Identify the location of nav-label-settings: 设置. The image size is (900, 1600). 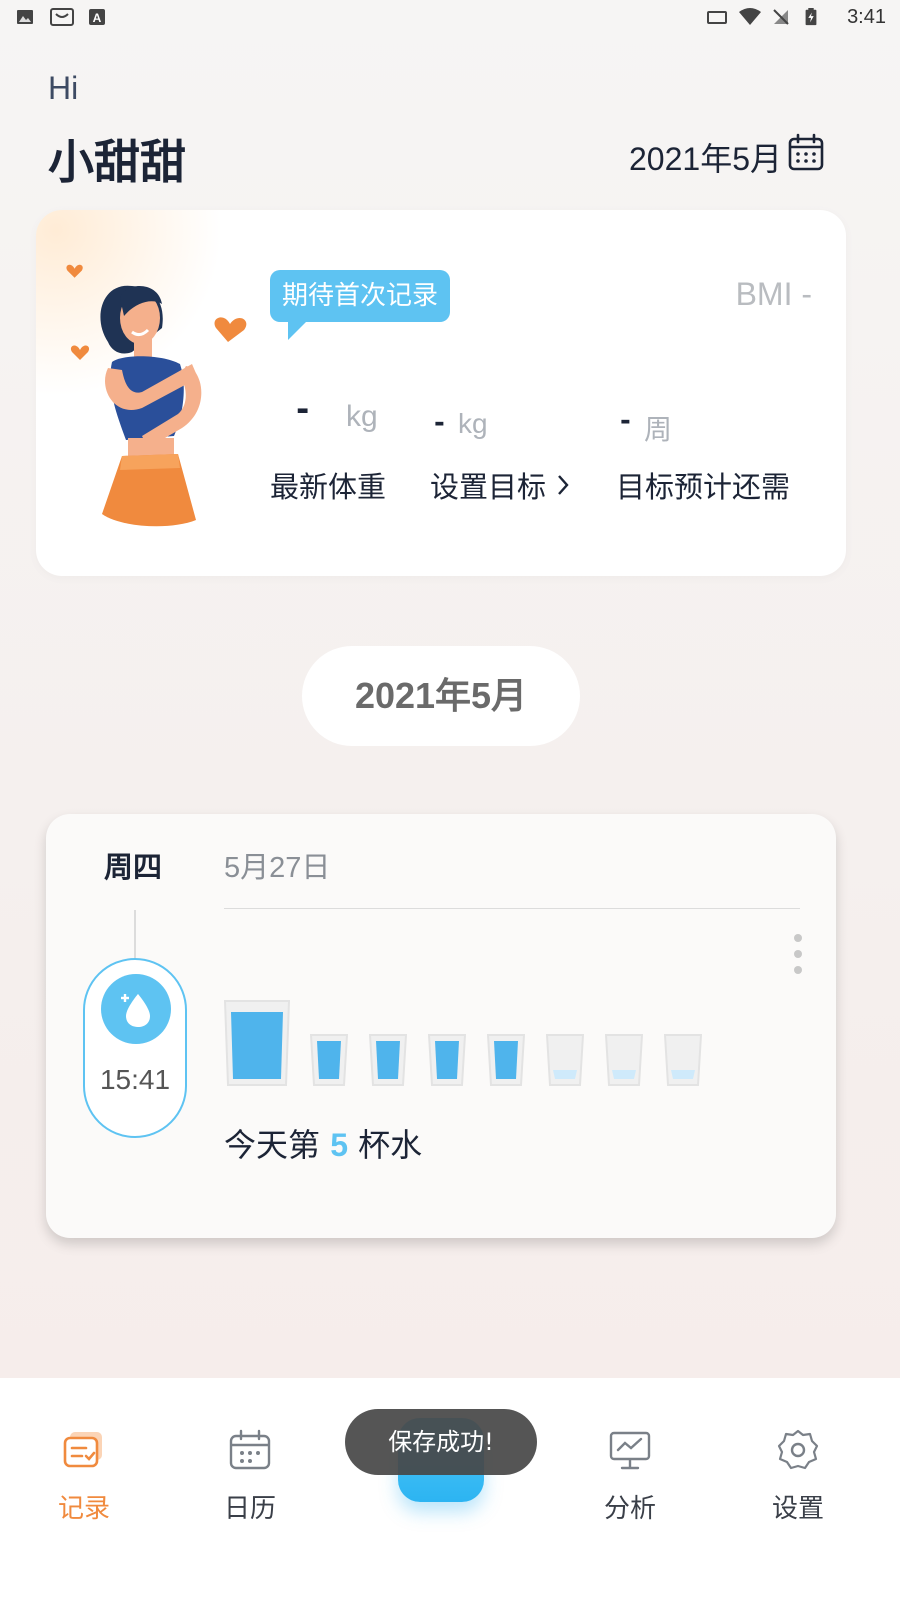
(797, 1509).